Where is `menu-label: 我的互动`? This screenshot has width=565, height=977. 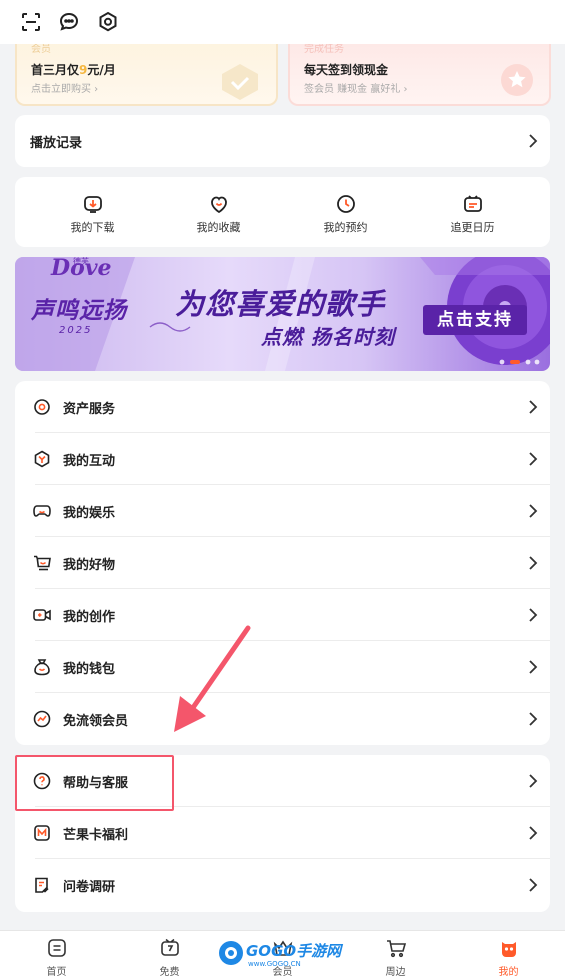 menu-label: 我的互动 is located at coordinates (89, 461).